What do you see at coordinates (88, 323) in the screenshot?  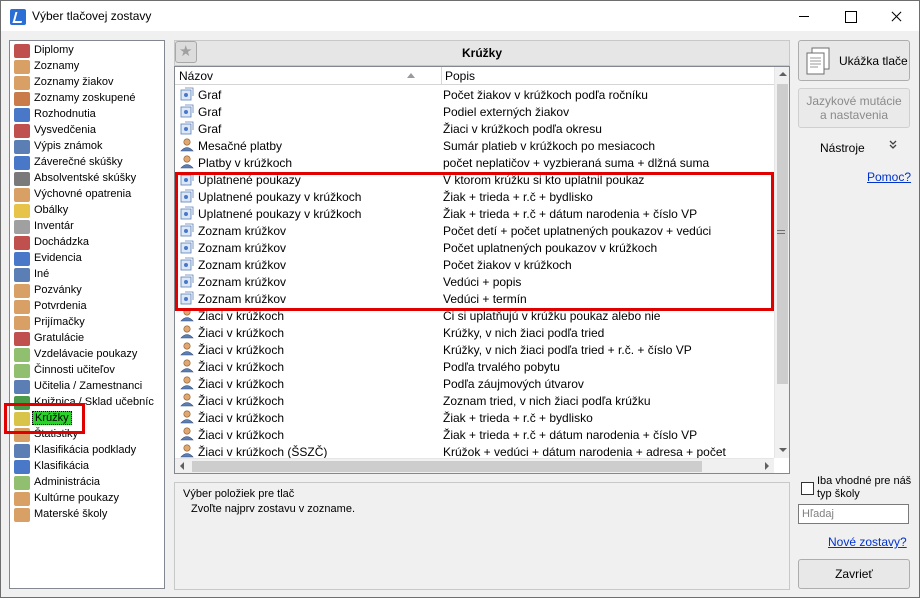 I see `category-item: Prijímačky` at bounding box center [88, 323].